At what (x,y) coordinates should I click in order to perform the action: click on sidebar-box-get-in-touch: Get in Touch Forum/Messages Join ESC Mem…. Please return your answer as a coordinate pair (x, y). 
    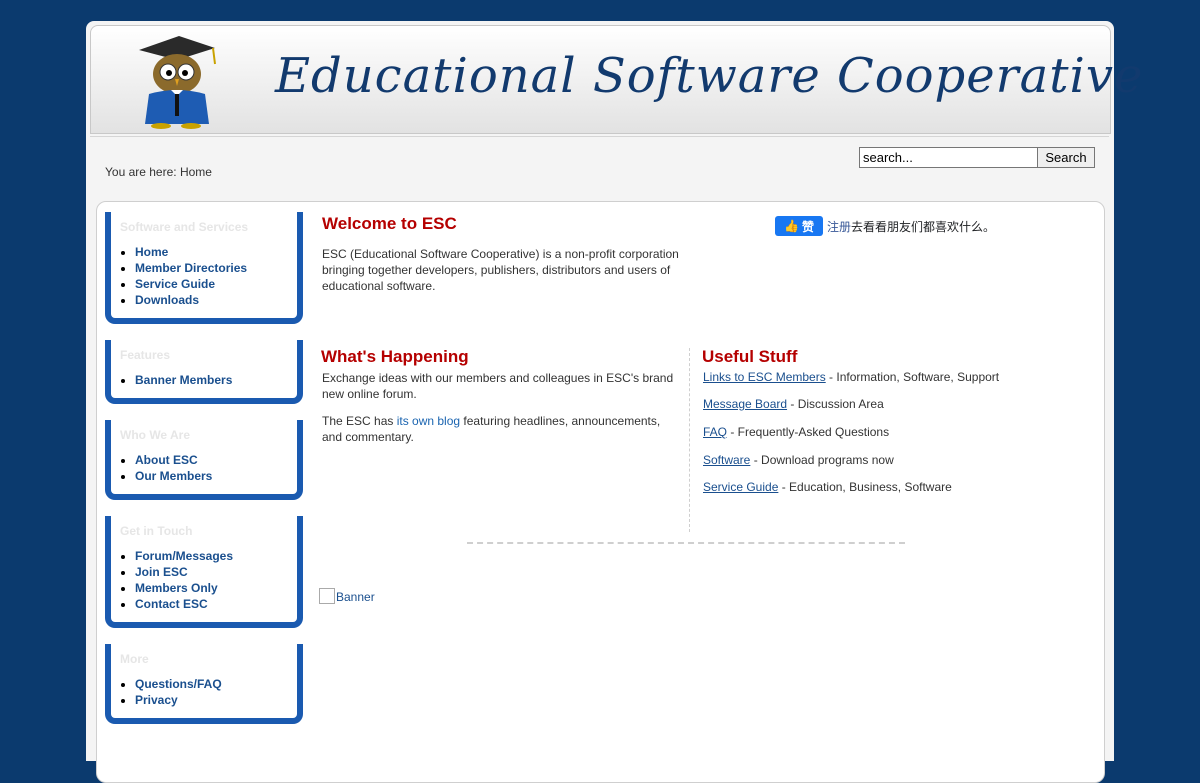
    Looking at the image, I should click on (204, 572).